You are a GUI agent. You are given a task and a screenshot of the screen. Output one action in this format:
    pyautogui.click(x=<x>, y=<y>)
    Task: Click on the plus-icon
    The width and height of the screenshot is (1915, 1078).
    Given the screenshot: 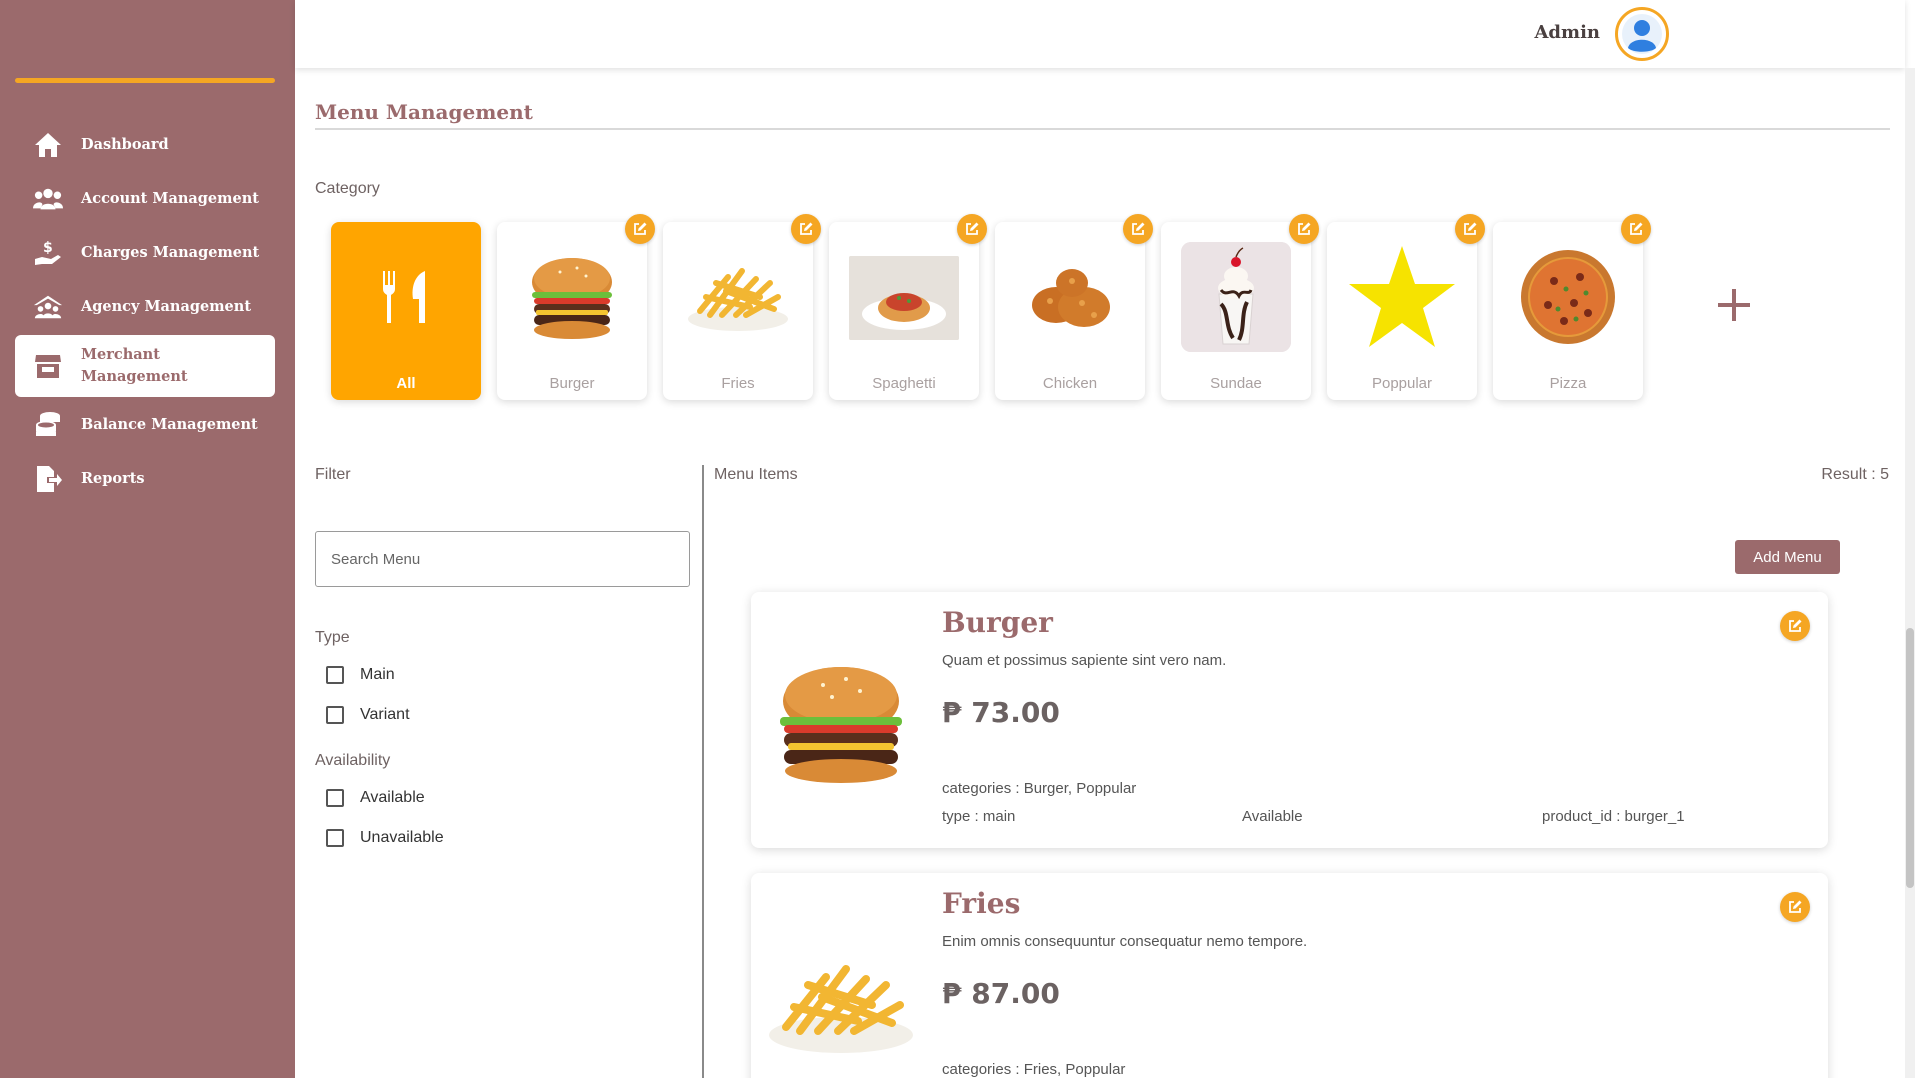 What is the action you would take?
    pyautogui.click(x=1734, y=305)
    